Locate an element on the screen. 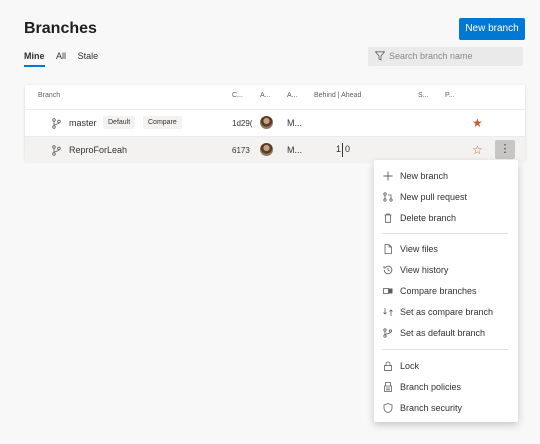 The width and height of the screenshot is (540, 444). file-icon is located at coordinates (388, 249).